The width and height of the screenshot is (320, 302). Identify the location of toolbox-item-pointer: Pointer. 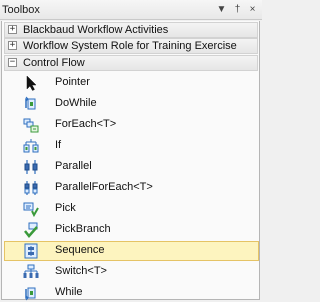
(131, 83).